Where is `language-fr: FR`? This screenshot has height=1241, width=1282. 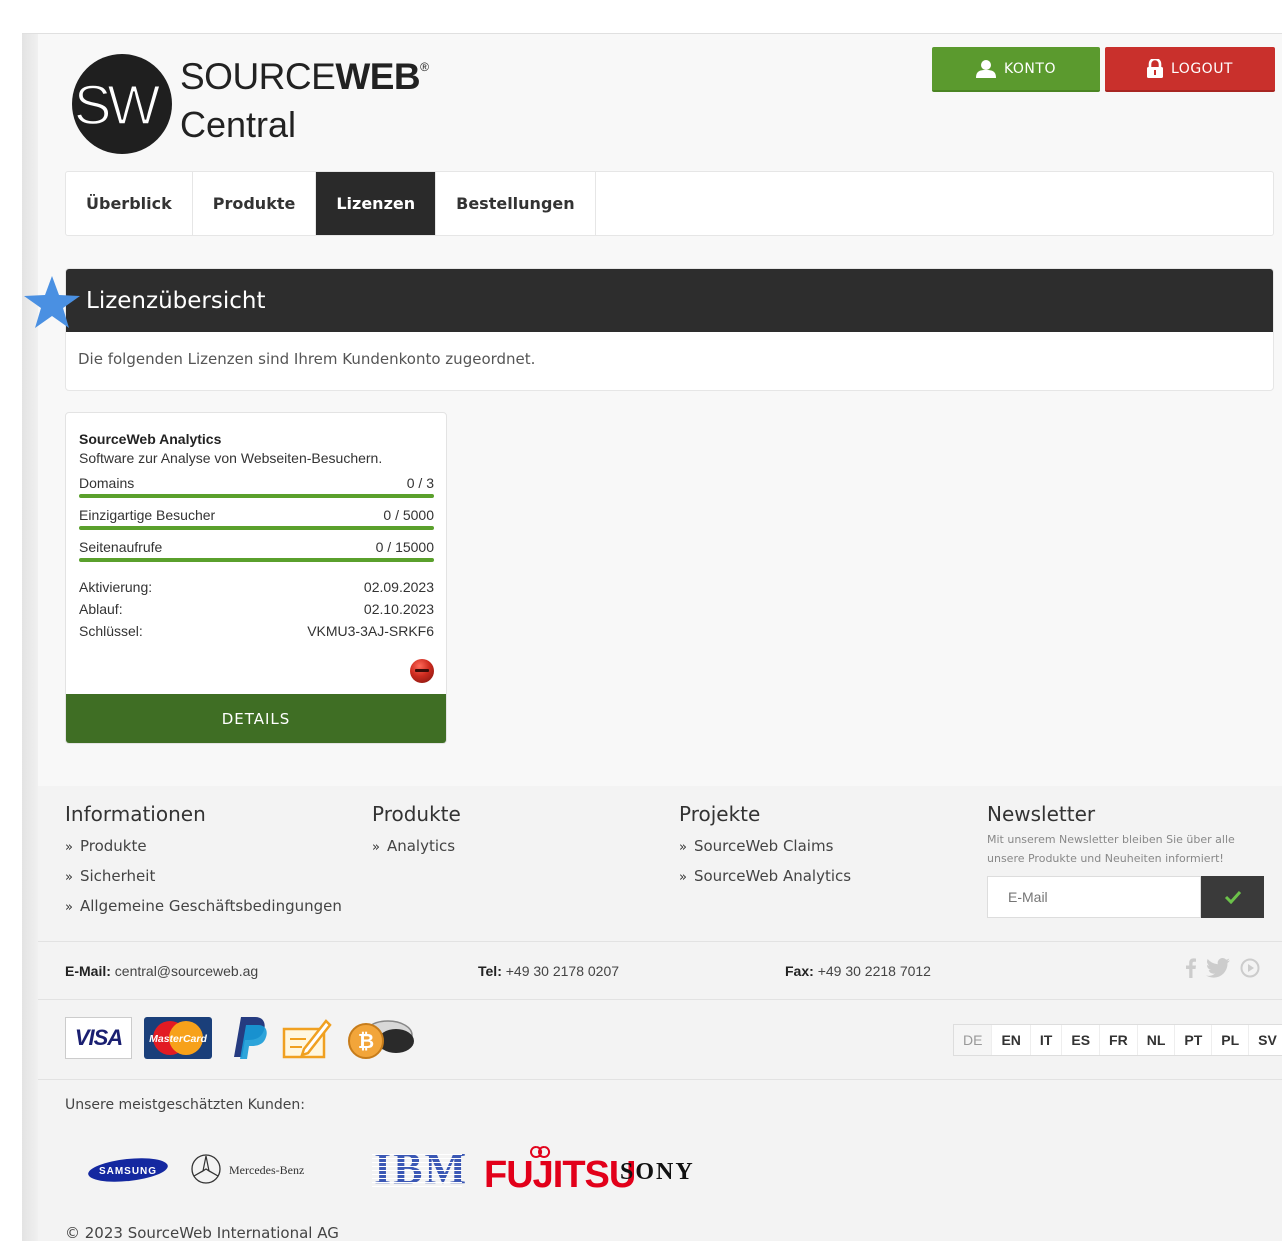 language-fr: FR is located at coordinates (1119, 1040).